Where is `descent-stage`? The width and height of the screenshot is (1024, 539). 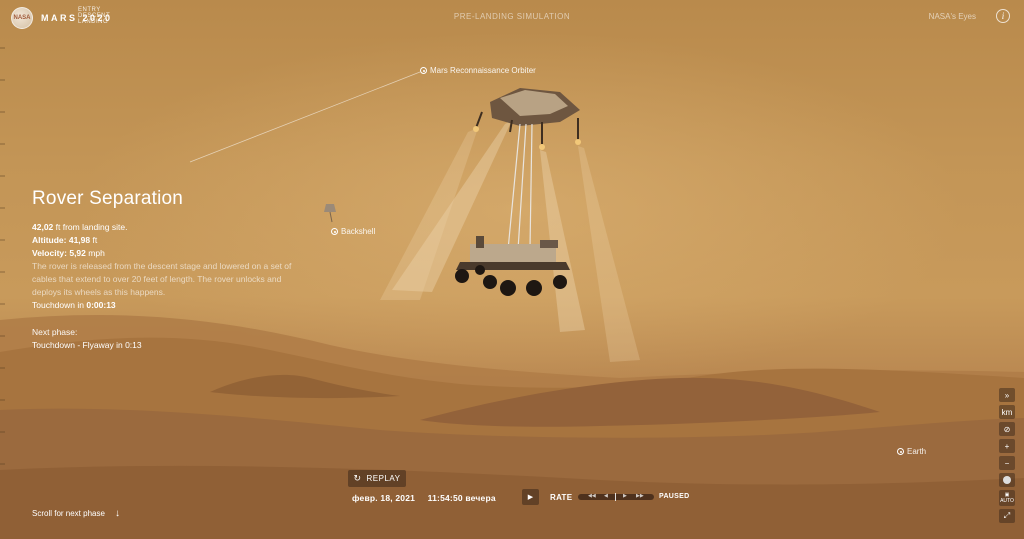
descent-stage is located at coordinates (527, 119).